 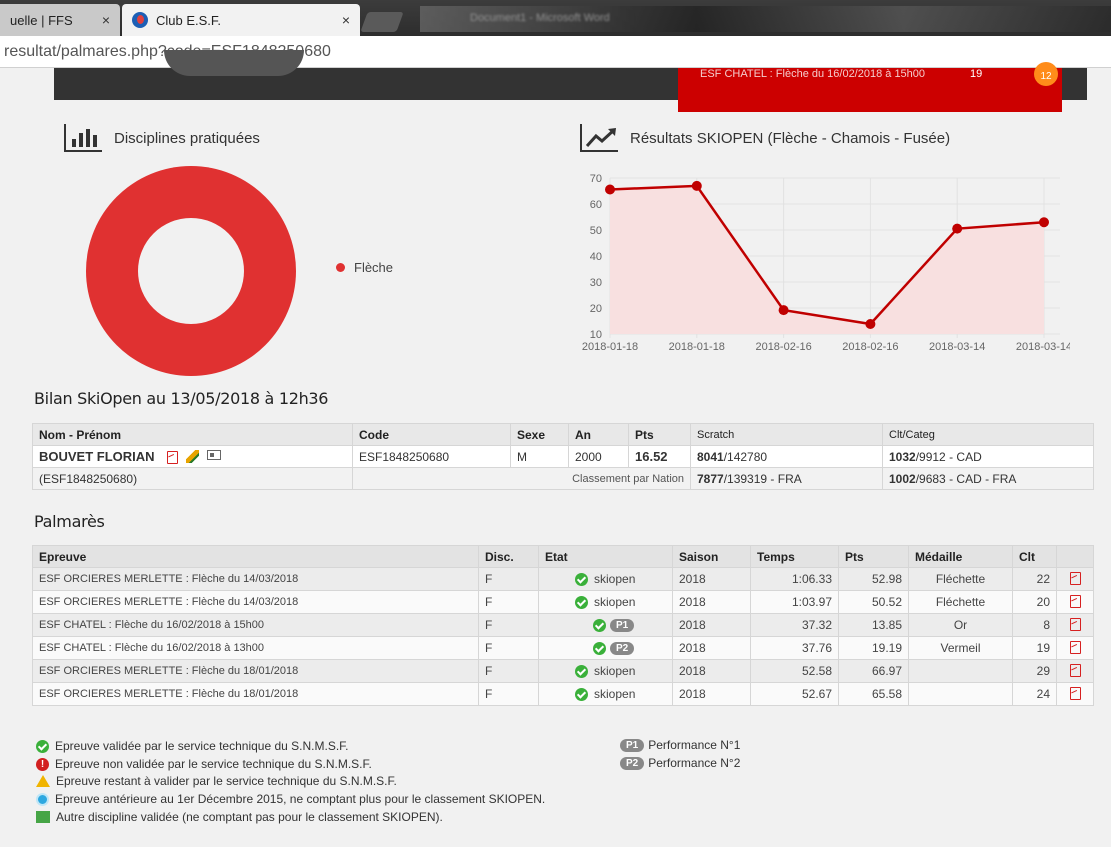 What do you see at coordinates (41, 20) in the screenshot?
I see `tab-title: uelle | FFS` at bounding box center [41, 20].